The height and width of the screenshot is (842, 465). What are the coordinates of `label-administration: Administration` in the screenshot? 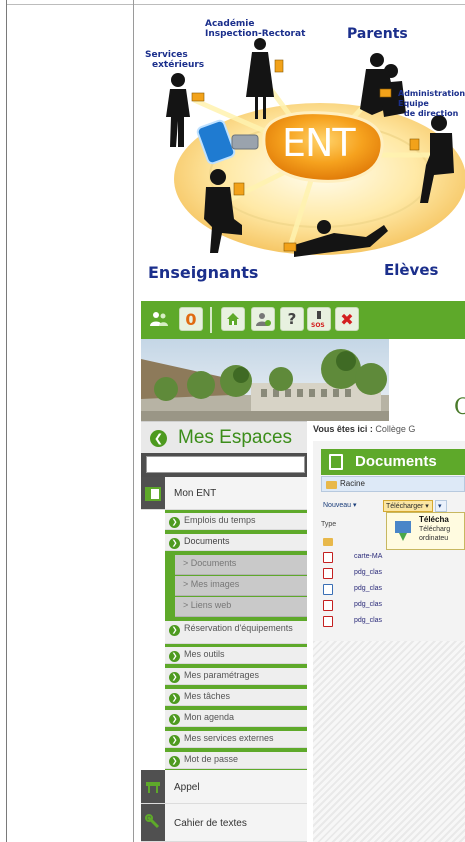 It's located at (431, 93).